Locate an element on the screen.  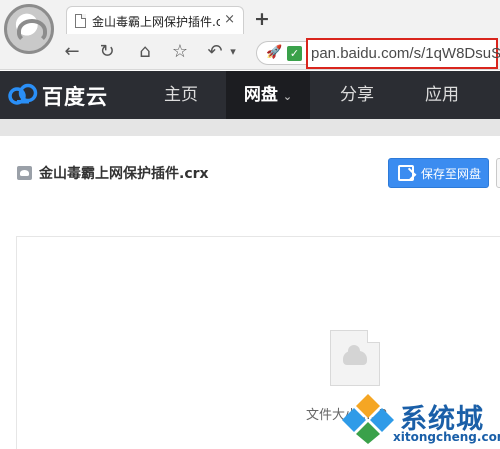
browser-tab: 金山毒霸上网保护插件.crx × is located at coordinates (155, 20).